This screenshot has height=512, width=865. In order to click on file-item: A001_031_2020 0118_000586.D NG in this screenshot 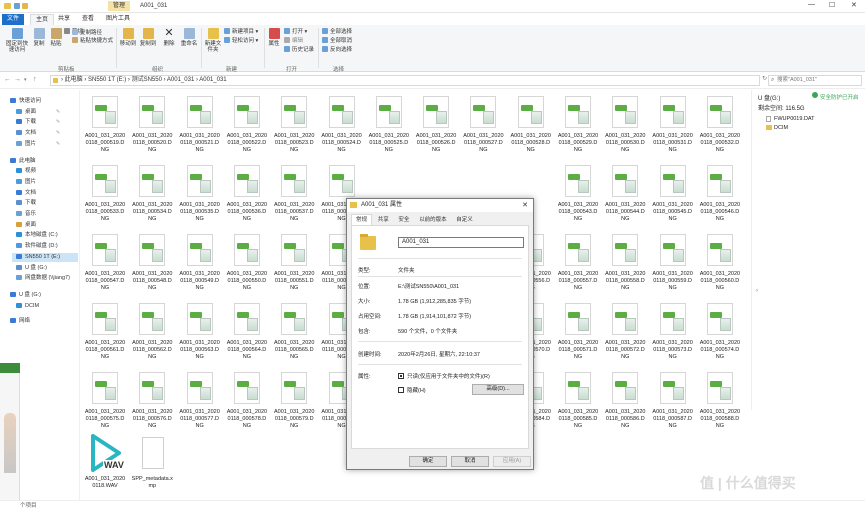, I will do `click(625, 401)`.